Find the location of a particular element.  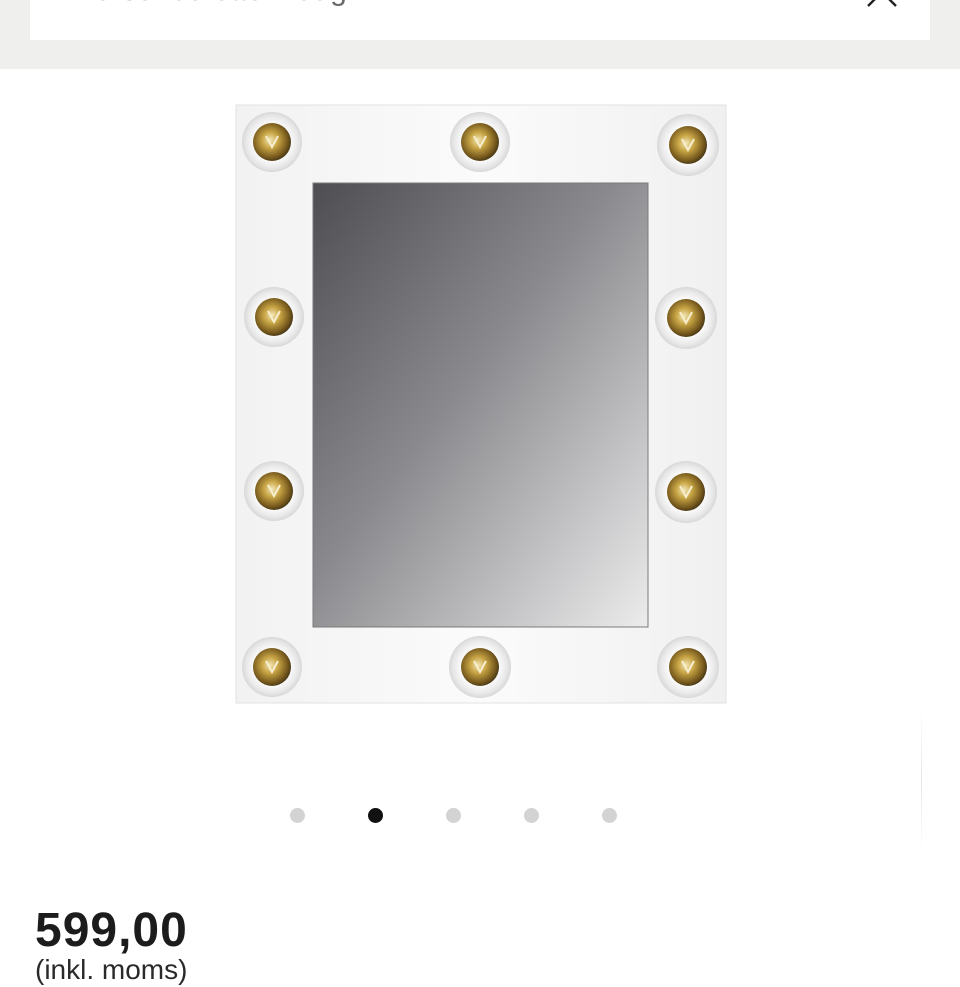

close-icon is located at coordinates (882, 3).